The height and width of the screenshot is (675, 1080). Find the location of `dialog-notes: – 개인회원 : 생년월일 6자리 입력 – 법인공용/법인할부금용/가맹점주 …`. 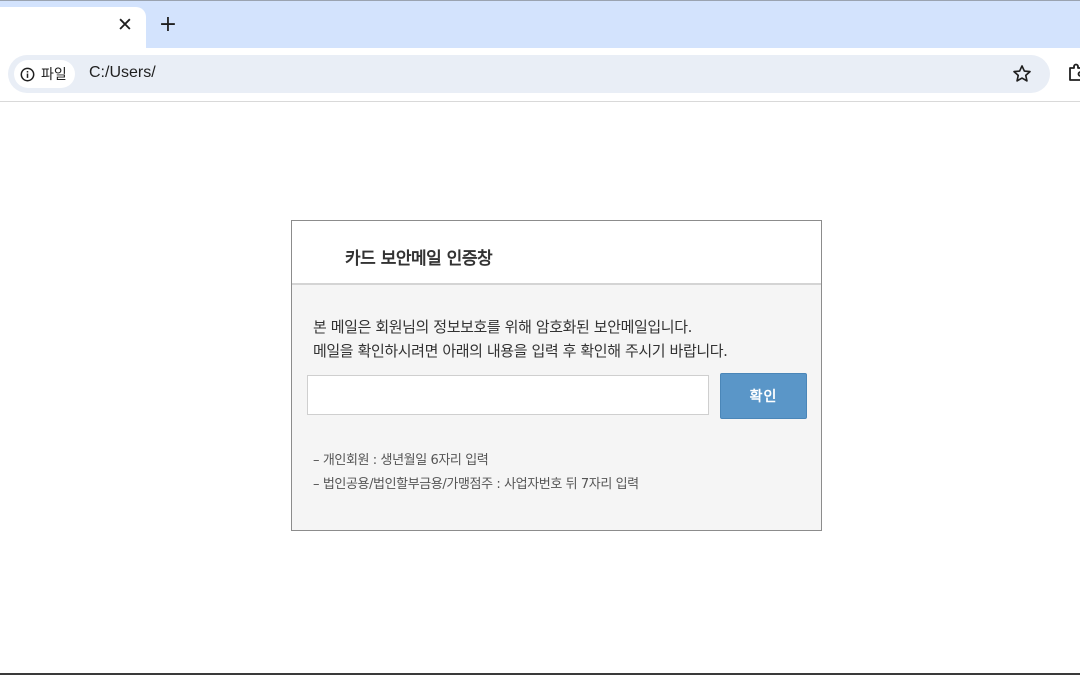

dialog-notes: – 개인회원 : 생년월일 6자리 입력 – 법인공용/법인할부금용/가맹점주 … is located at coordinates (476, 473).